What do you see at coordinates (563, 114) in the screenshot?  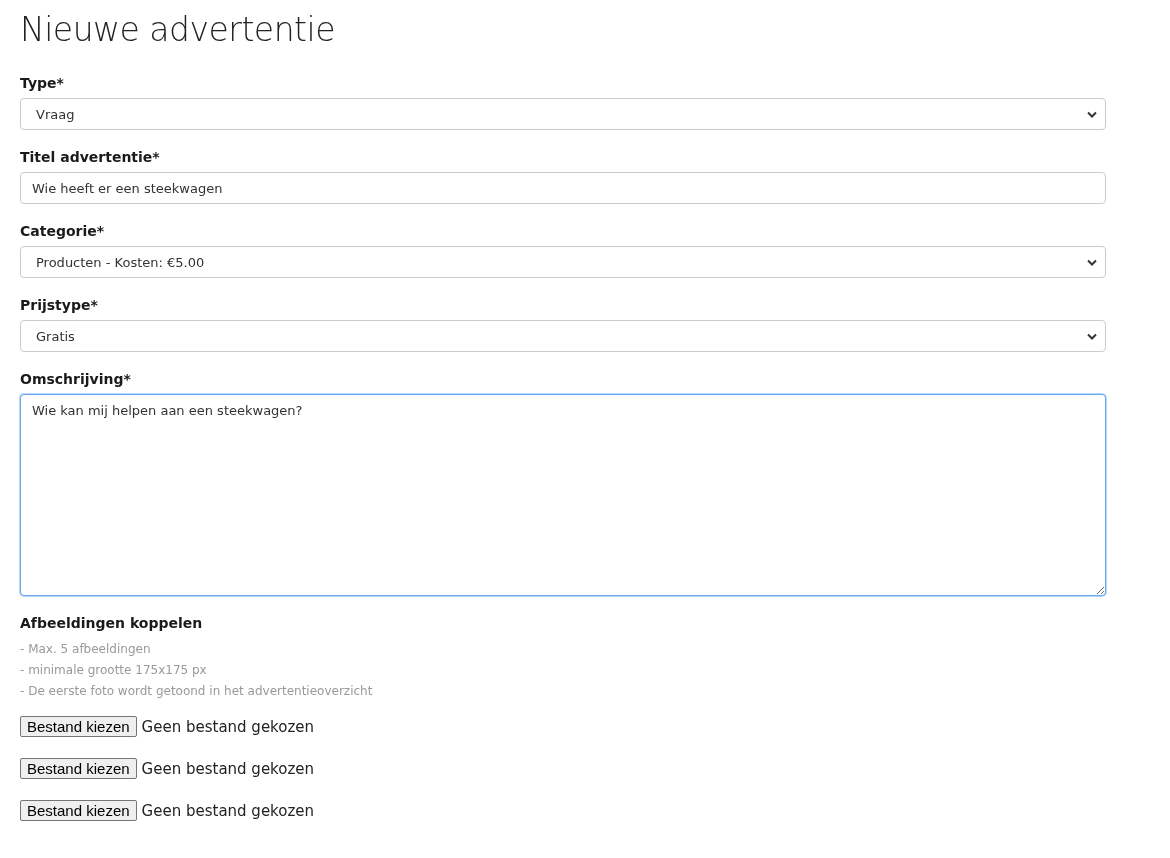 I see `select-field: Vraag` at bounding box center [563, 114].